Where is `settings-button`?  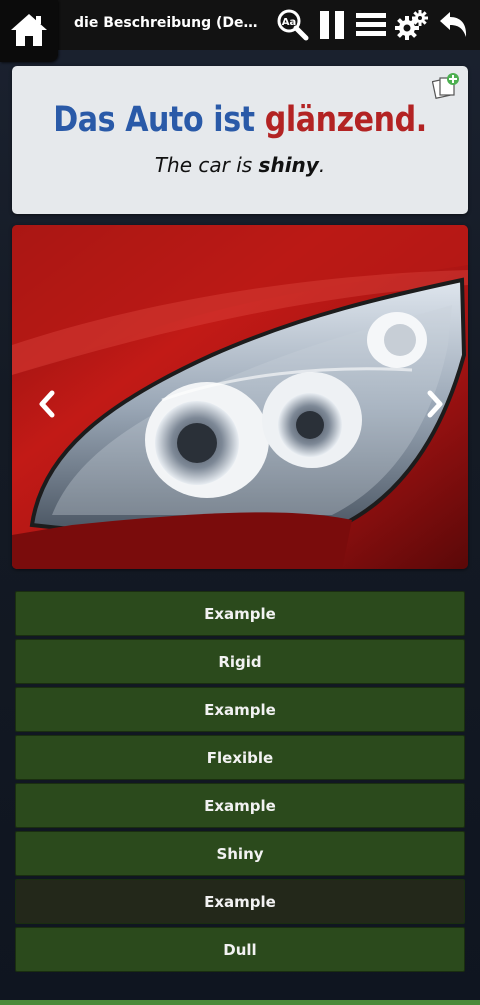 settings-button is located at coordinates (412, 25).